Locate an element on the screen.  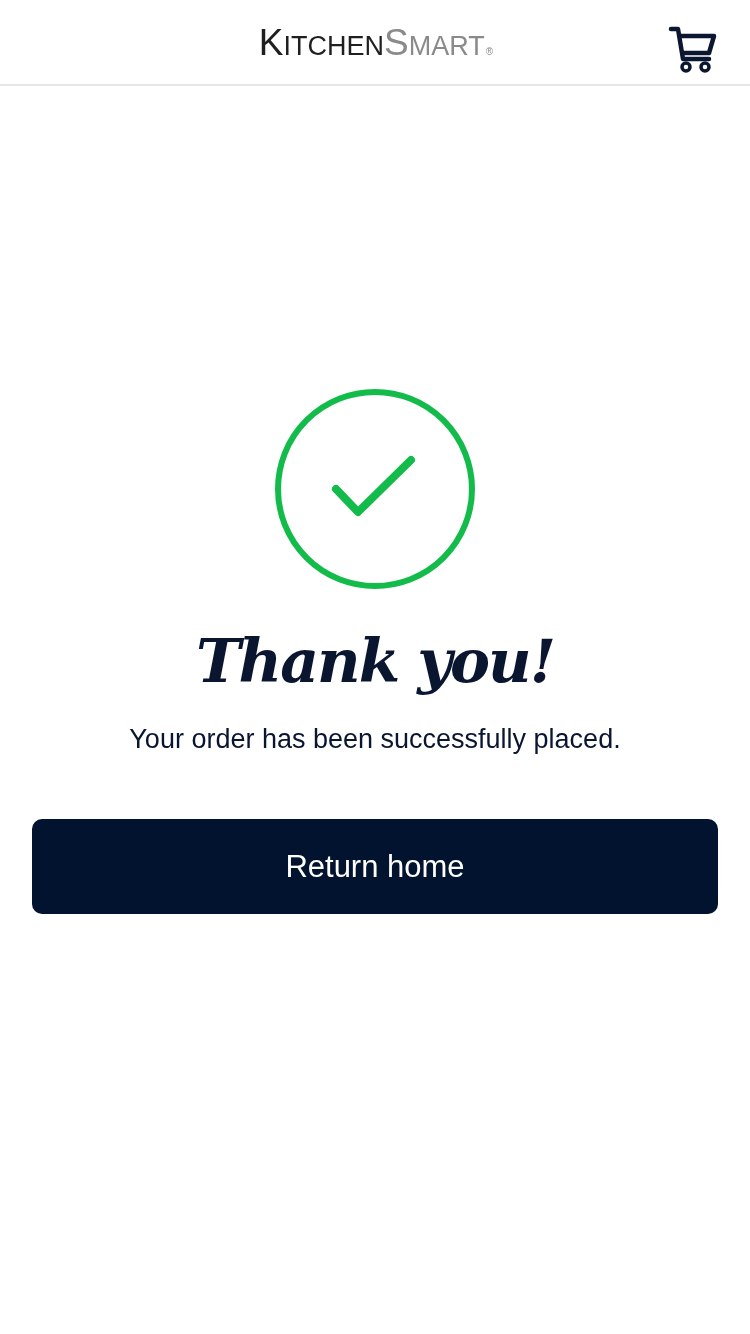
confirmation-message: Your order has been successfully placed. is located at coordinates (375, 739).